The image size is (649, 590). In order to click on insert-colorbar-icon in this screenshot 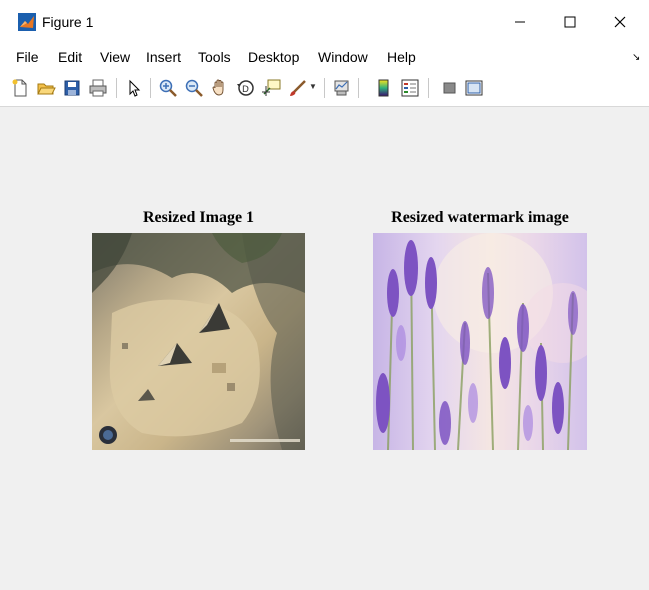, I will do `click(384, 88)`.